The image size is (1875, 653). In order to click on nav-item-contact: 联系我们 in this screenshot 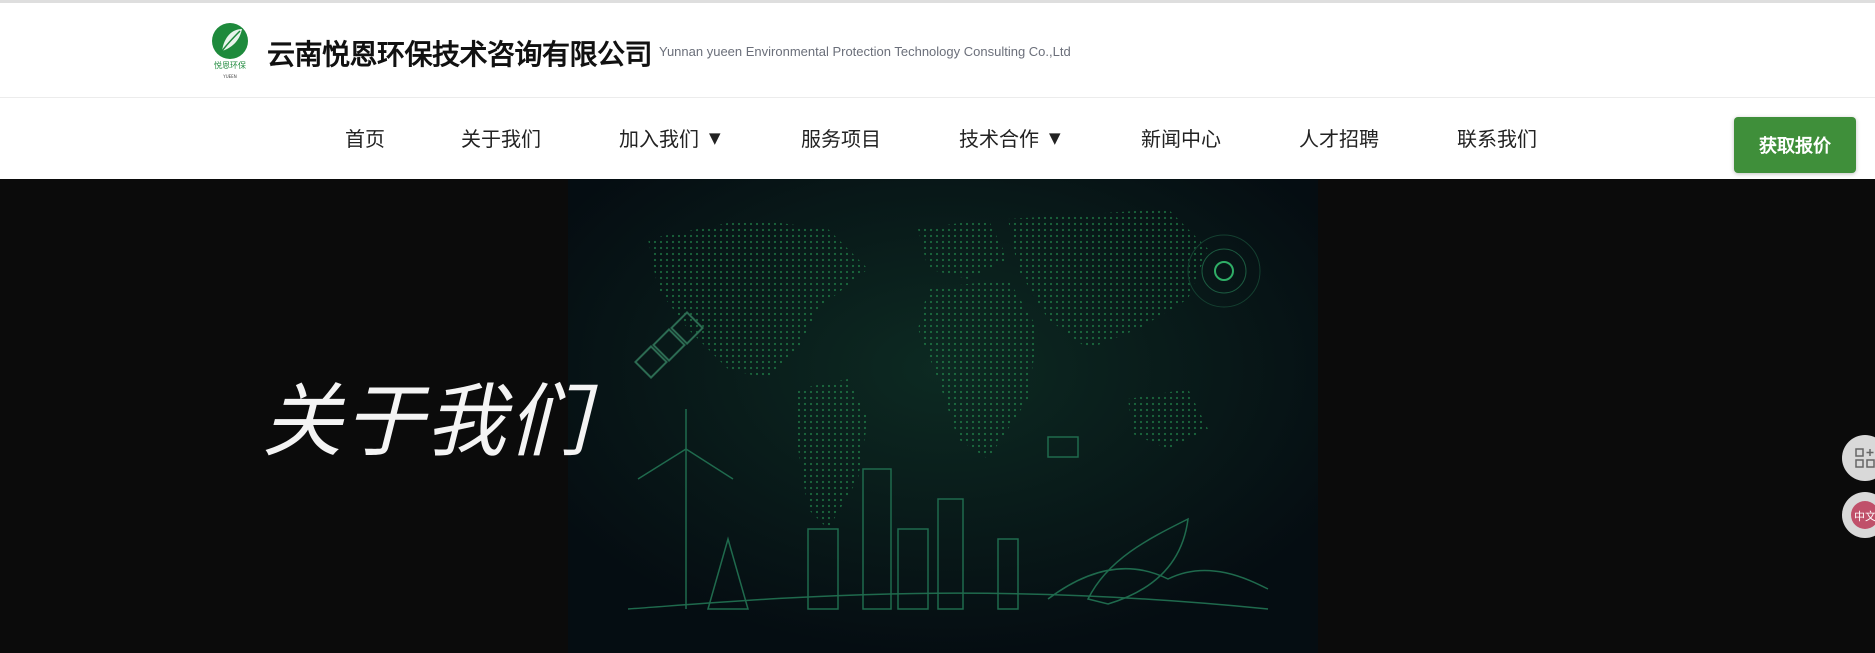, I will do `click(1497, 137)`.